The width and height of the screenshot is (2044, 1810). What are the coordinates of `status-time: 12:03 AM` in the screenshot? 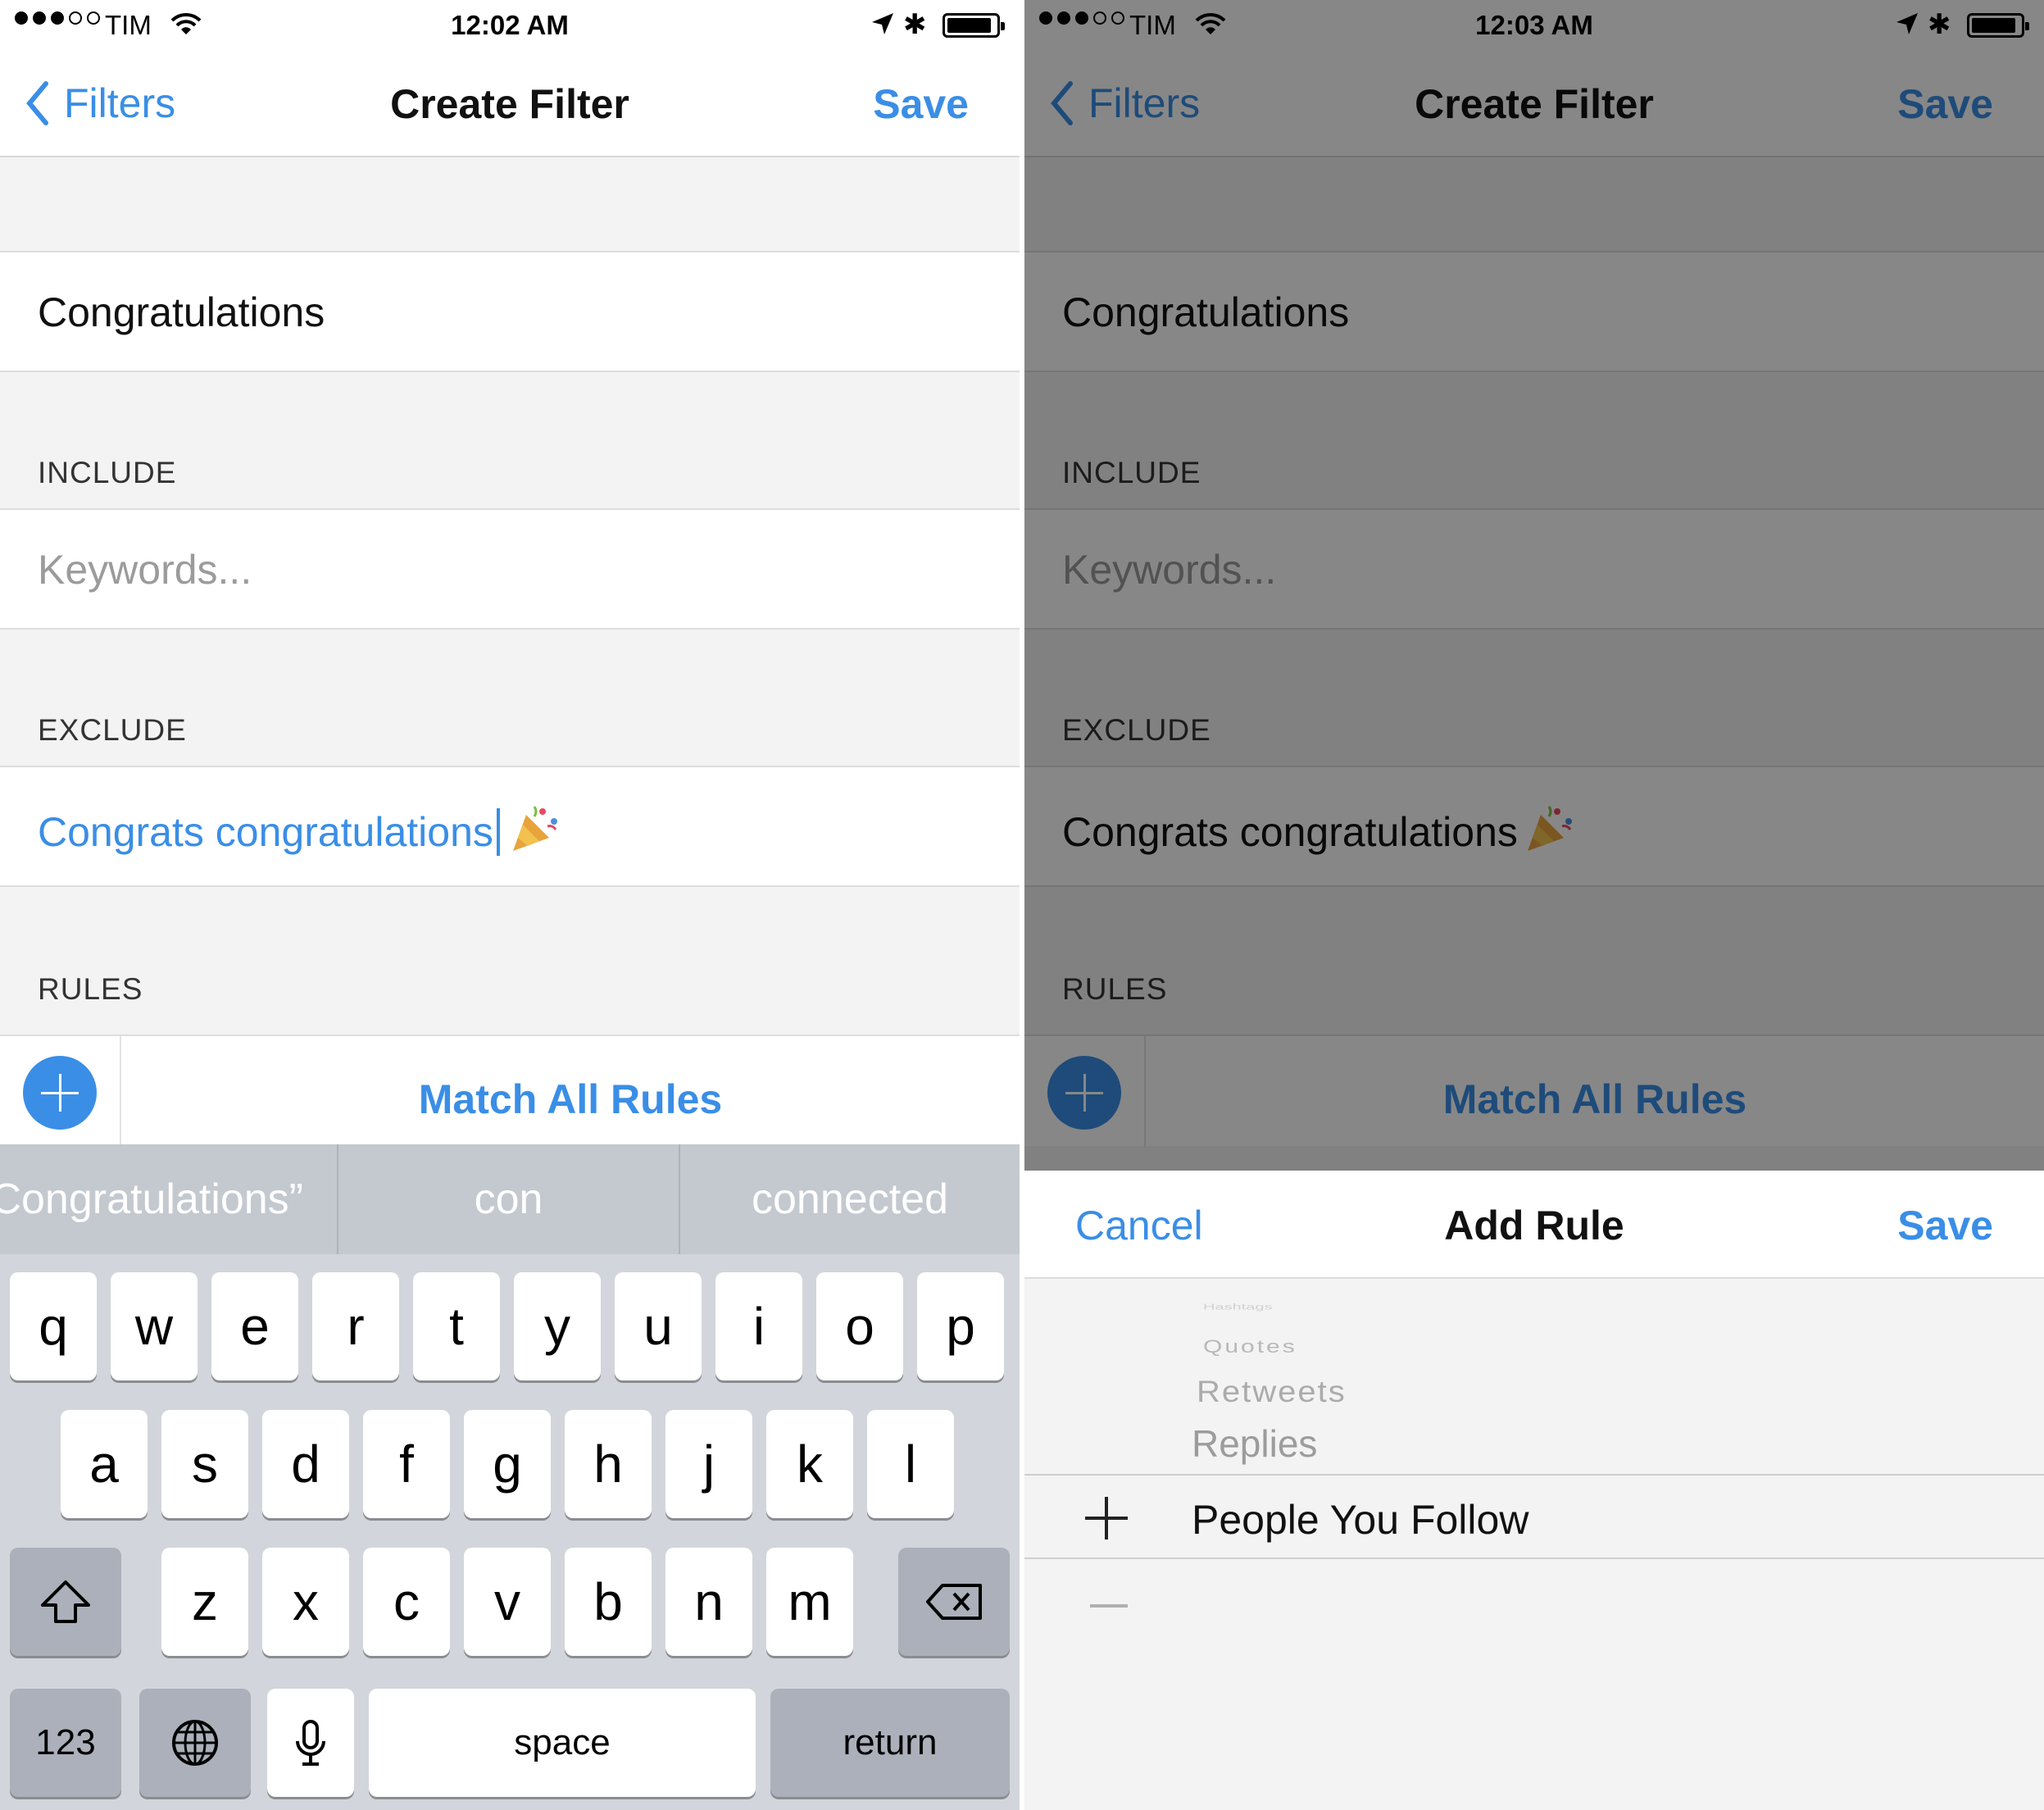 It's located at (1534, 25).